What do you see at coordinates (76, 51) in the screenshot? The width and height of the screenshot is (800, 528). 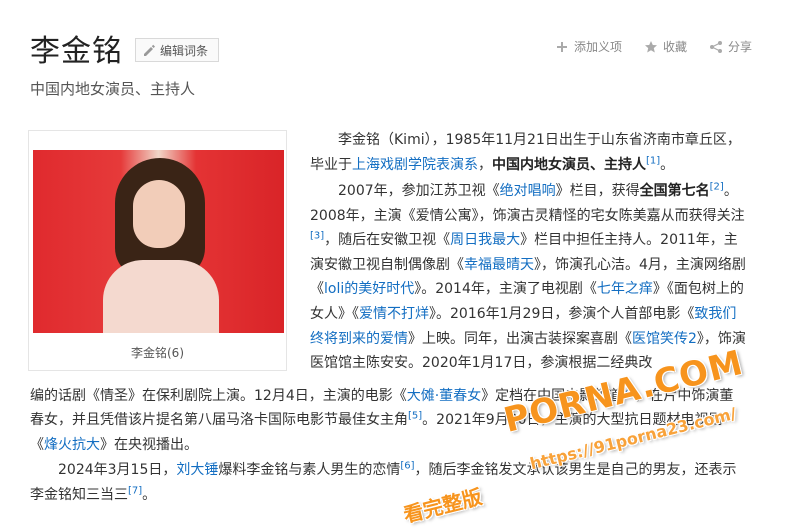 I see `page-title: 李金铭` at bounding box center [76, 51].